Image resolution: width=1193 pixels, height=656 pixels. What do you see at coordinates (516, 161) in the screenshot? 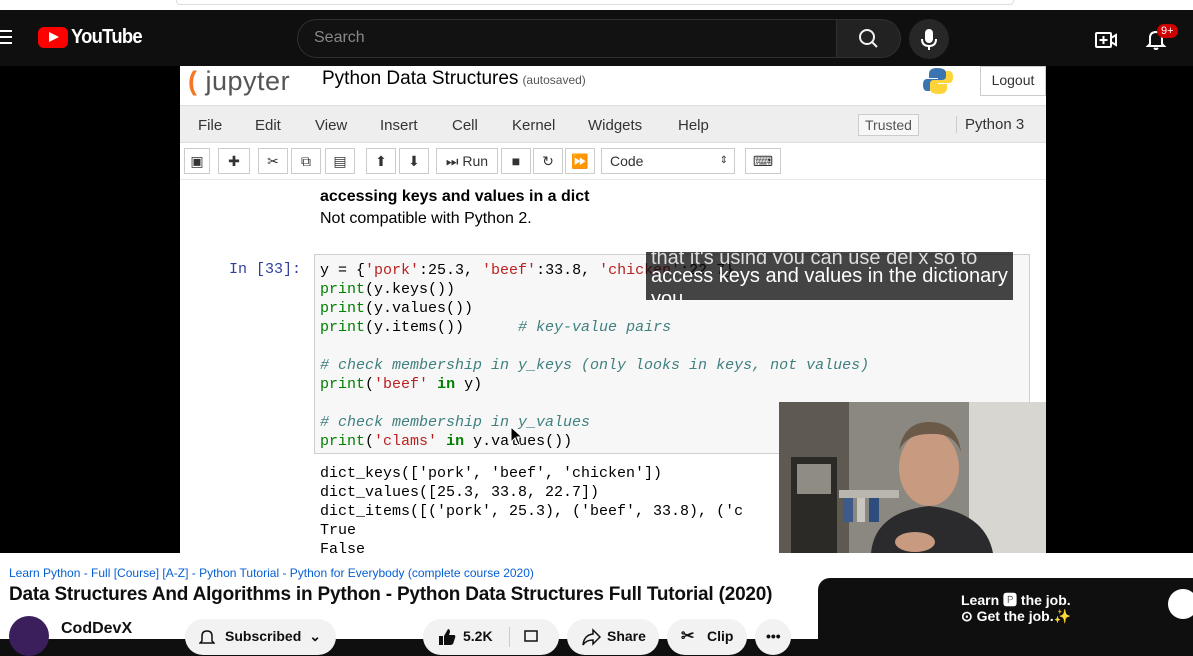
I see `stop-icon: ■` at bounding box center [516, 161].